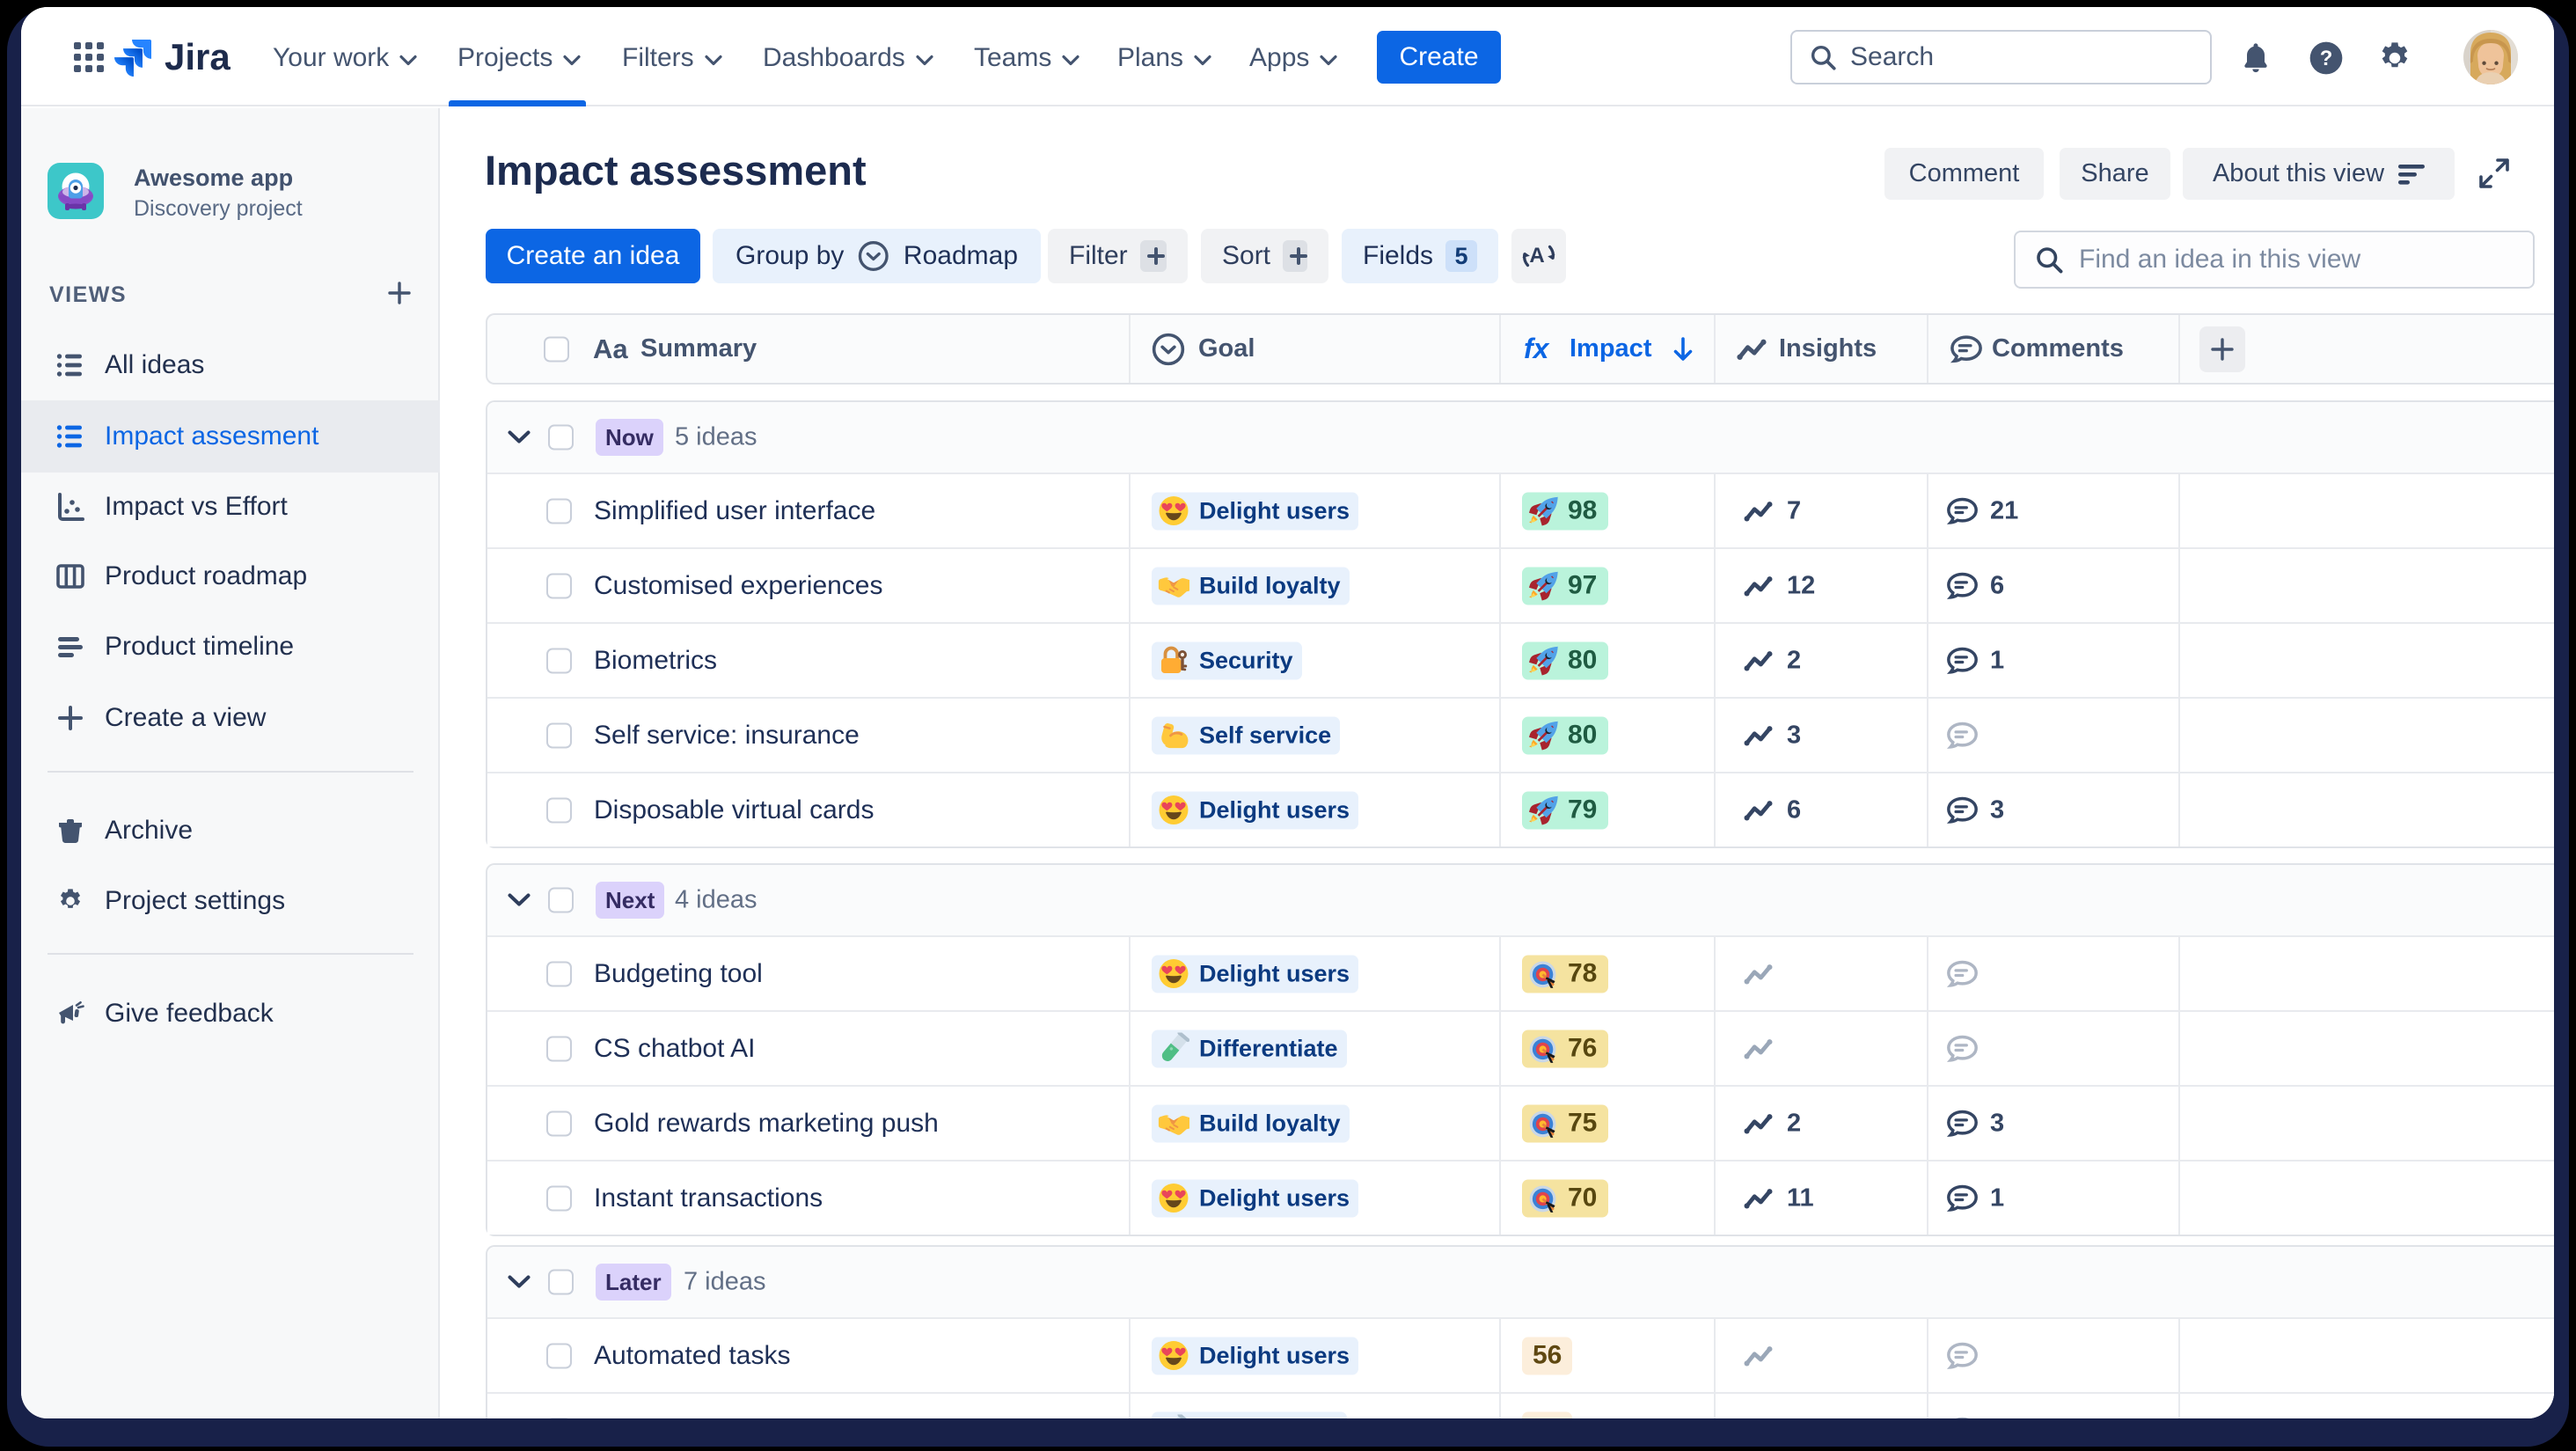 This screenshot has width=2576, height=1451. I want to click on svg-text: A, so click(1536, 255).